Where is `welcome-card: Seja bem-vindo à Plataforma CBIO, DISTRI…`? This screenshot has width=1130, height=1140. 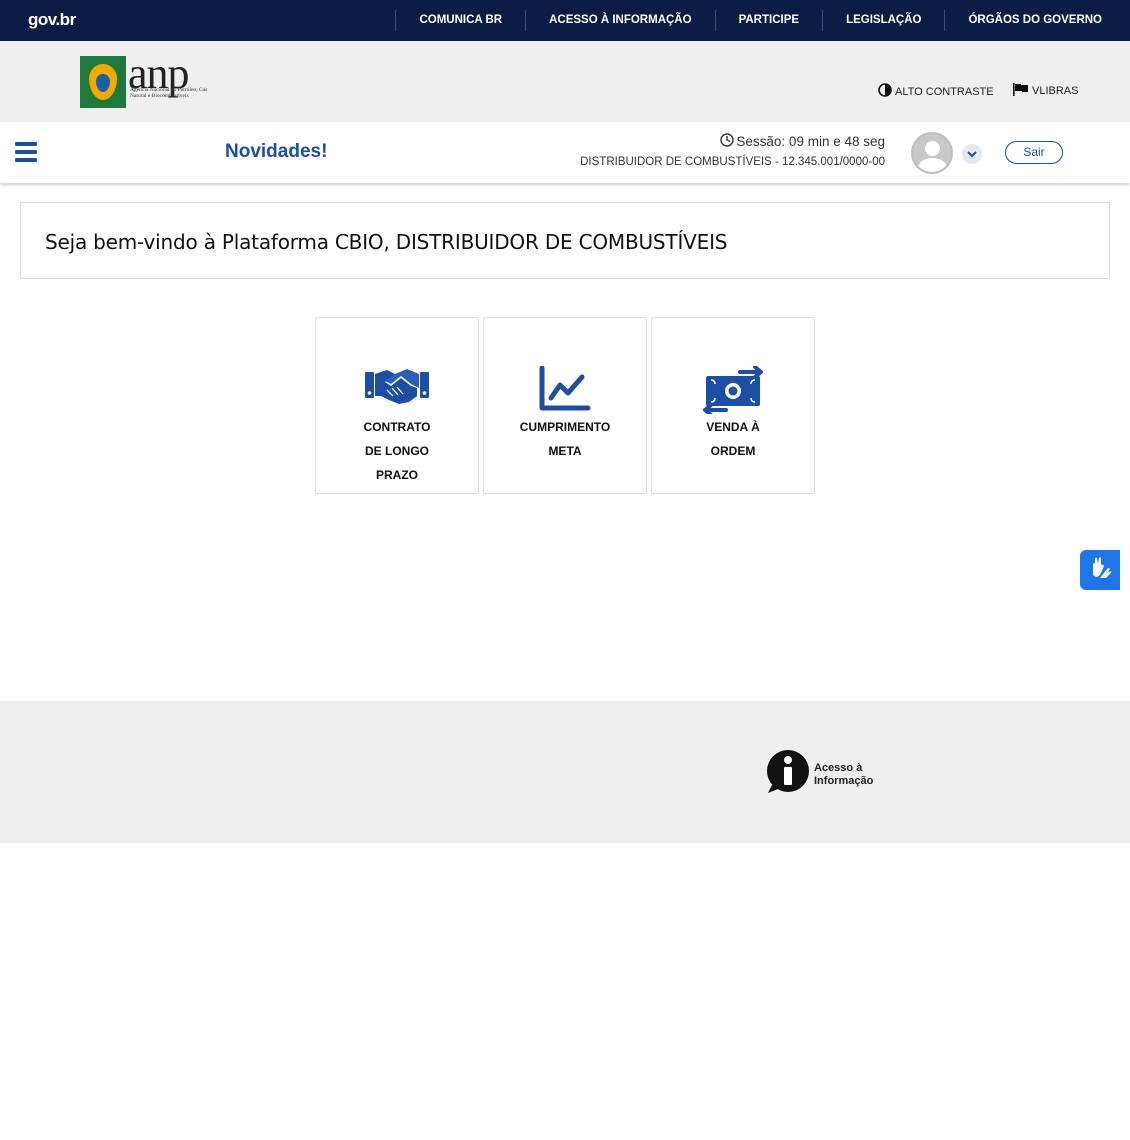
welcome-card: Seja bem-vindo à Plataforma CBIO, DISTRI… is located at coordinates (565, 240).